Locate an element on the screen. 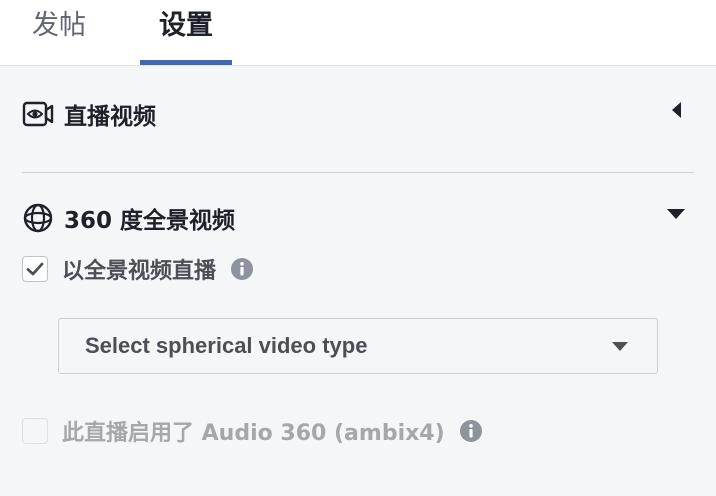 The height and width of the screenshot is (496, 716). audio-360-checkbox is located at coordinates (35, 431).